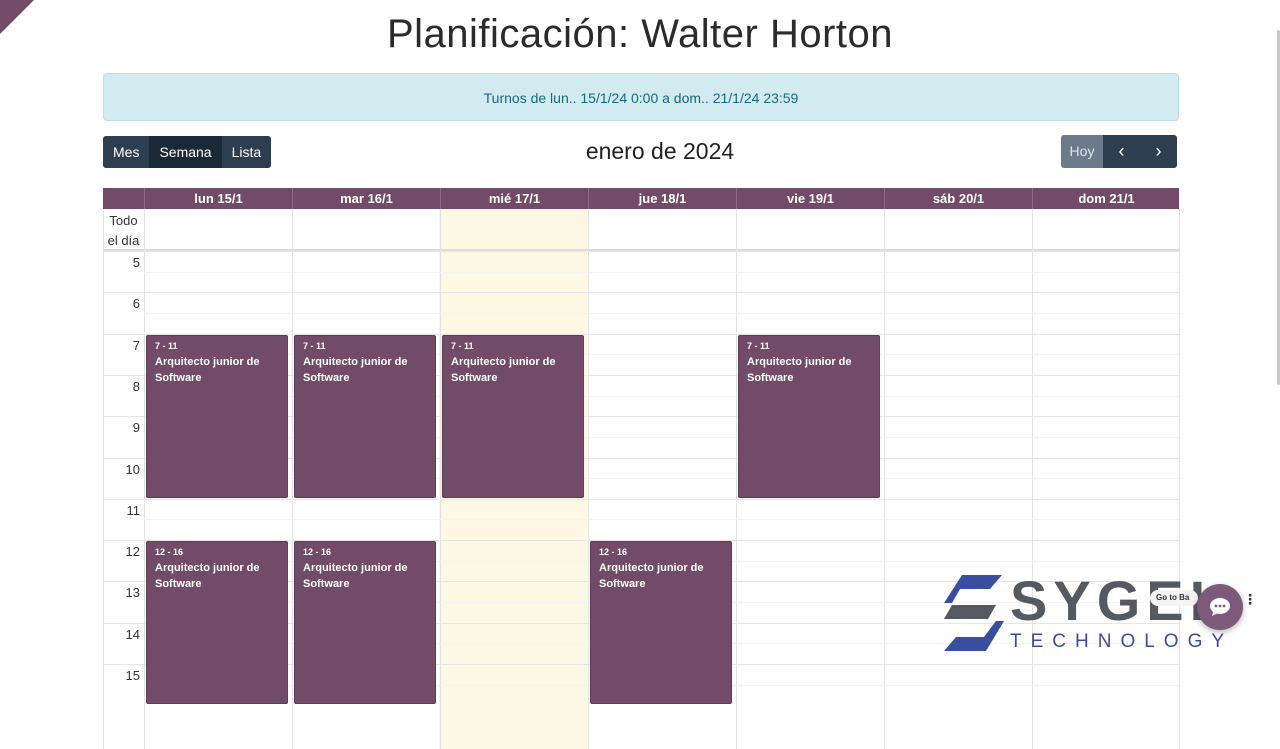 The width and height of the screenshot is (1280, 749). I want to click on hour-label: 6, so click(136, 304).